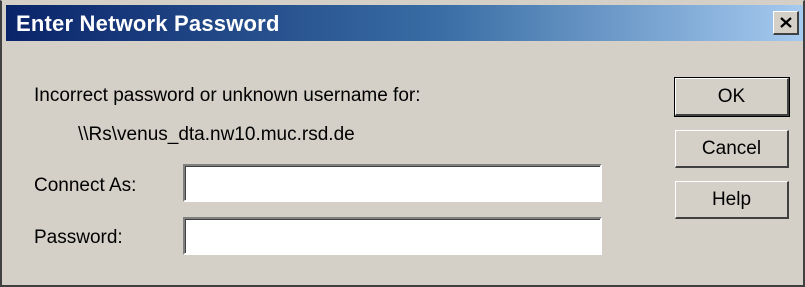 This screenshot has height=287, width=805. Describe the element at coordinates (732, 200) in the screenshot. I see `help-button: Help` at that location.